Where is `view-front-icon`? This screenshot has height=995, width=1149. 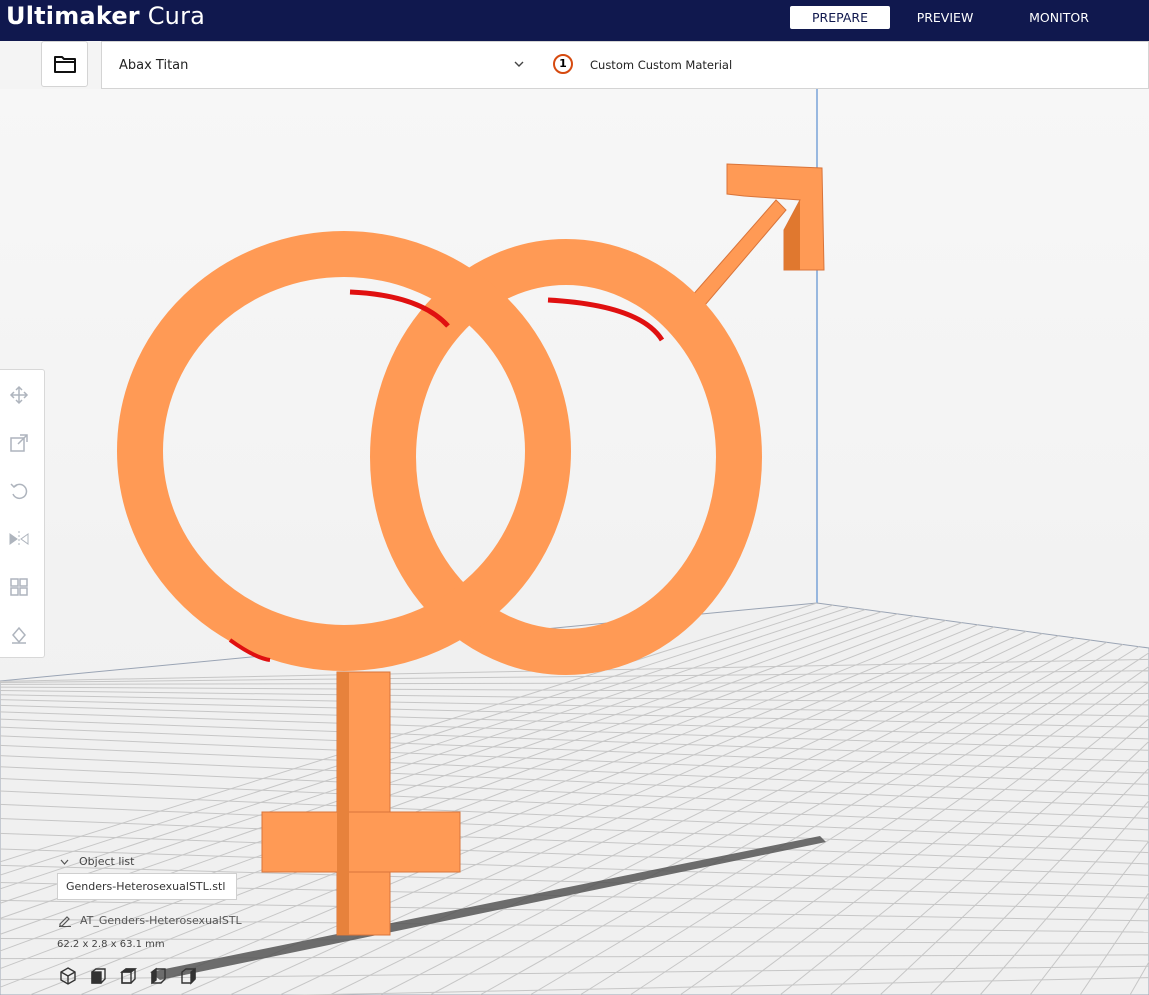
view-front-icon is located at coordinates (98, 976).